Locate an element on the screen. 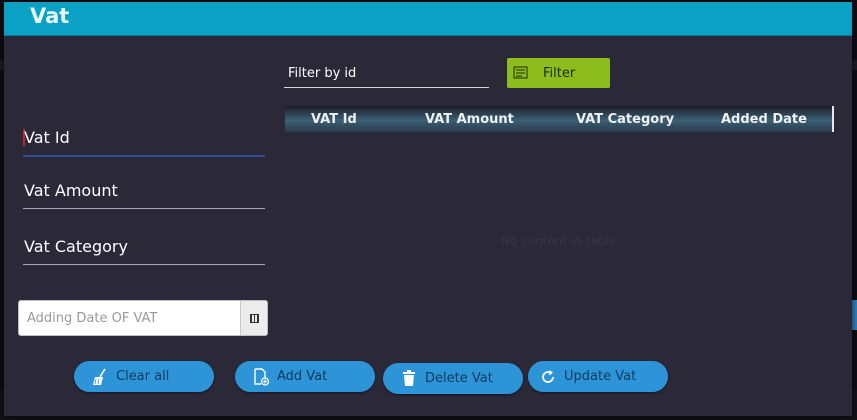 This screenshot has height=420, width=857. update-vat-button: Update Vat is located at coordinates (598, 376).